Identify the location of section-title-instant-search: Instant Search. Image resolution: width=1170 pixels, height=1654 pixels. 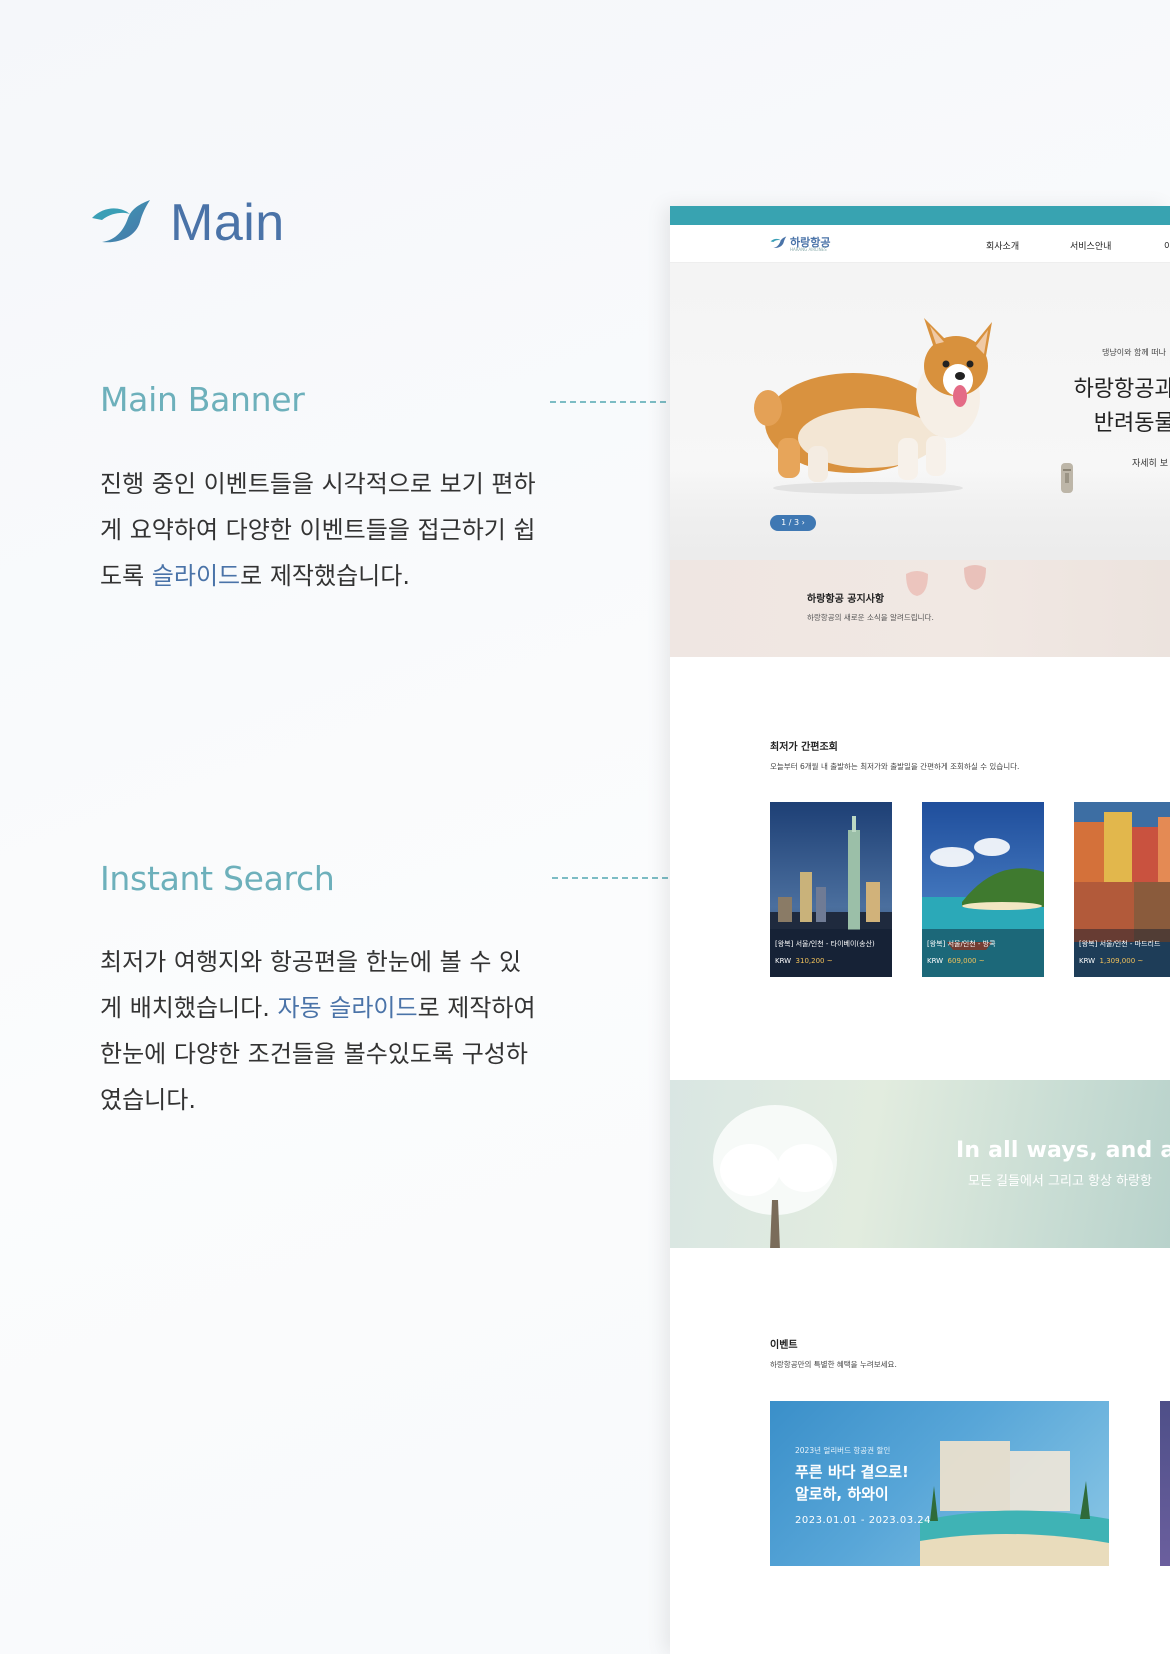
(217, 878).